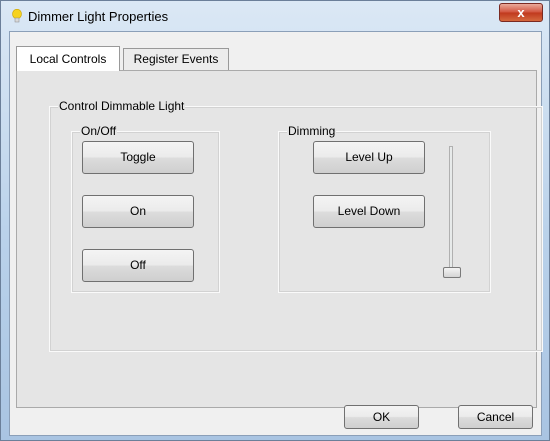 This screenshot has width=550, height=441. Describe the element at coordinates (138, 157) in the screenshot. I see `toggle-button: Toggle` at that location.